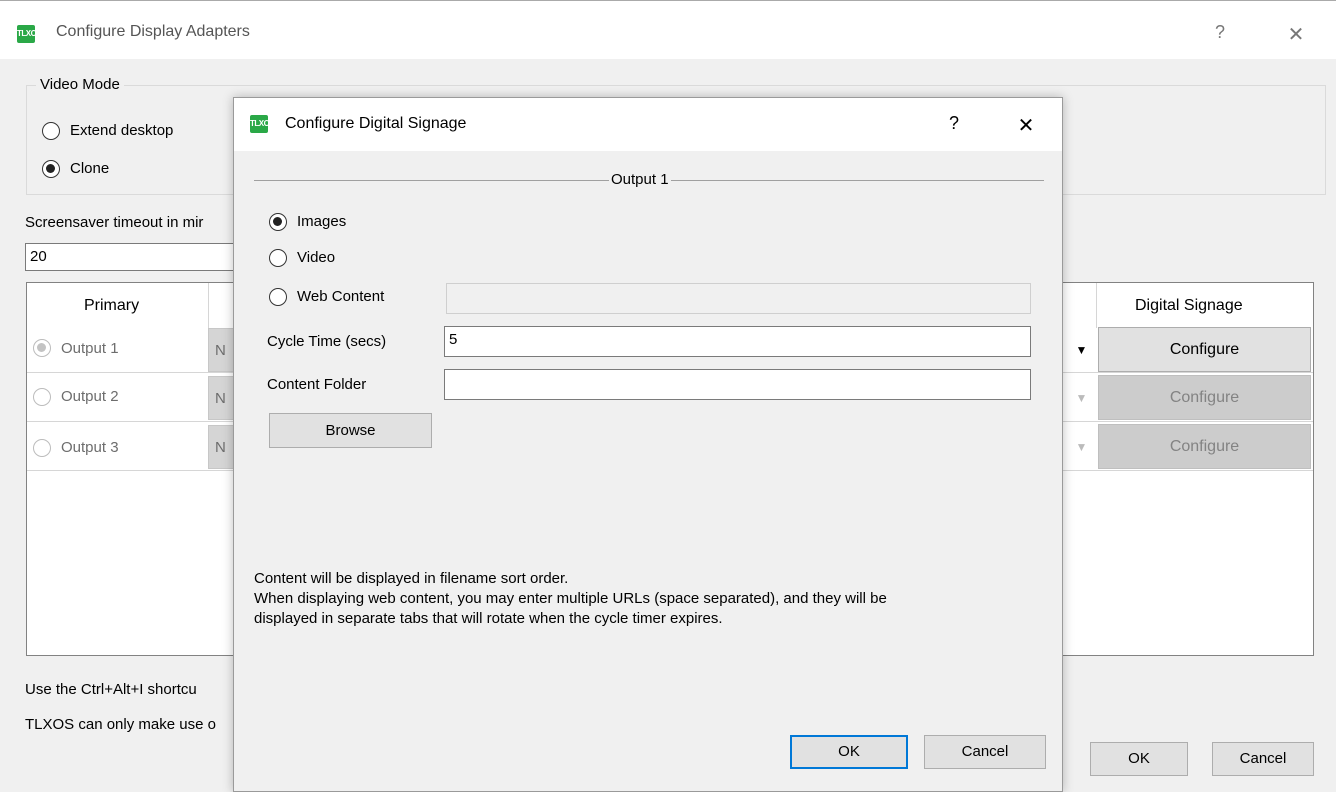 The height and width of the screenshot is (792, 1336). Describe the element at coordinates (90, 168) in the screenshot. I see `clone-label: Clone` at that location.